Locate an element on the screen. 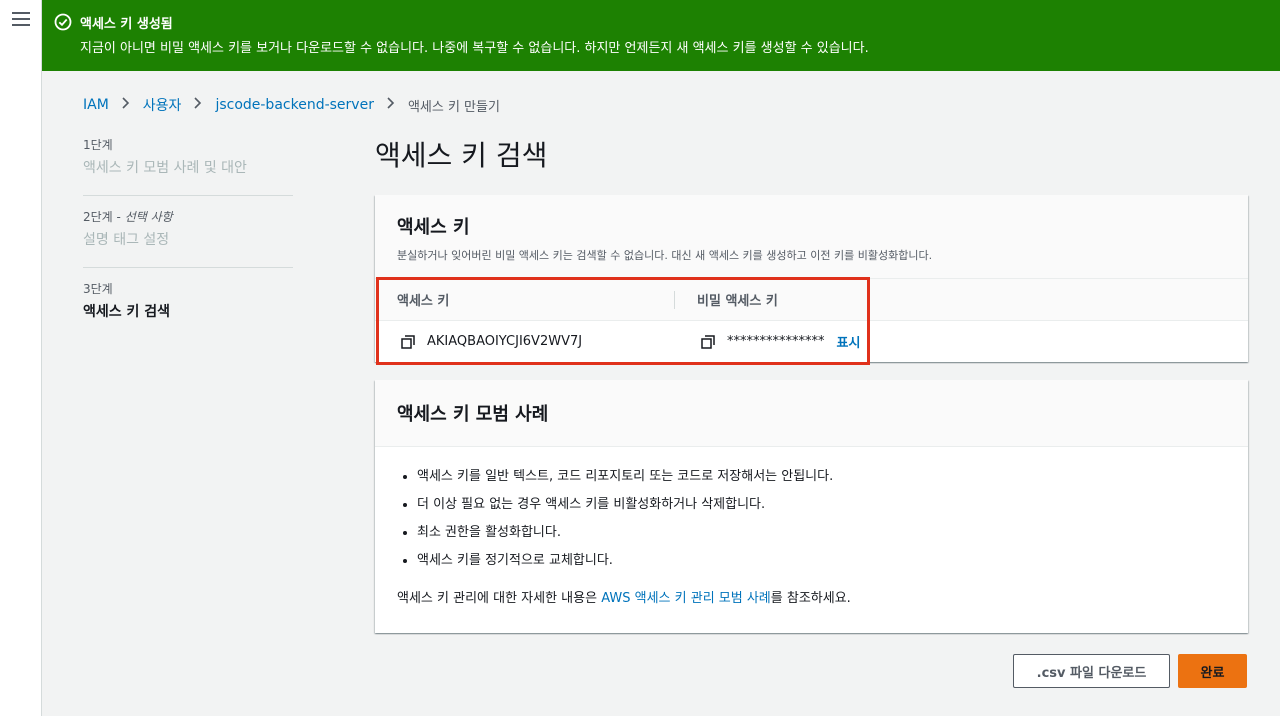 This screenshot has width=1280, height=716. show-secret-link: 표시 is located at coordinates (849, 341).